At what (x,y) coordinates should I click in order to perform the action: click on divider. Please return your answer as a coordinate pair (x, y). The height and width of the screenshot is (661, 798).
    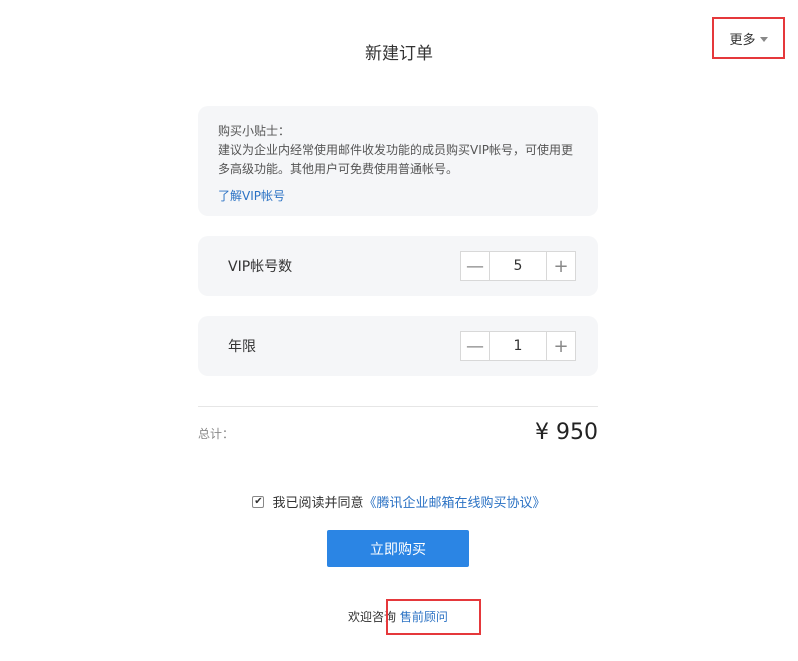
    Looking at the image, I should click on (398, 406).